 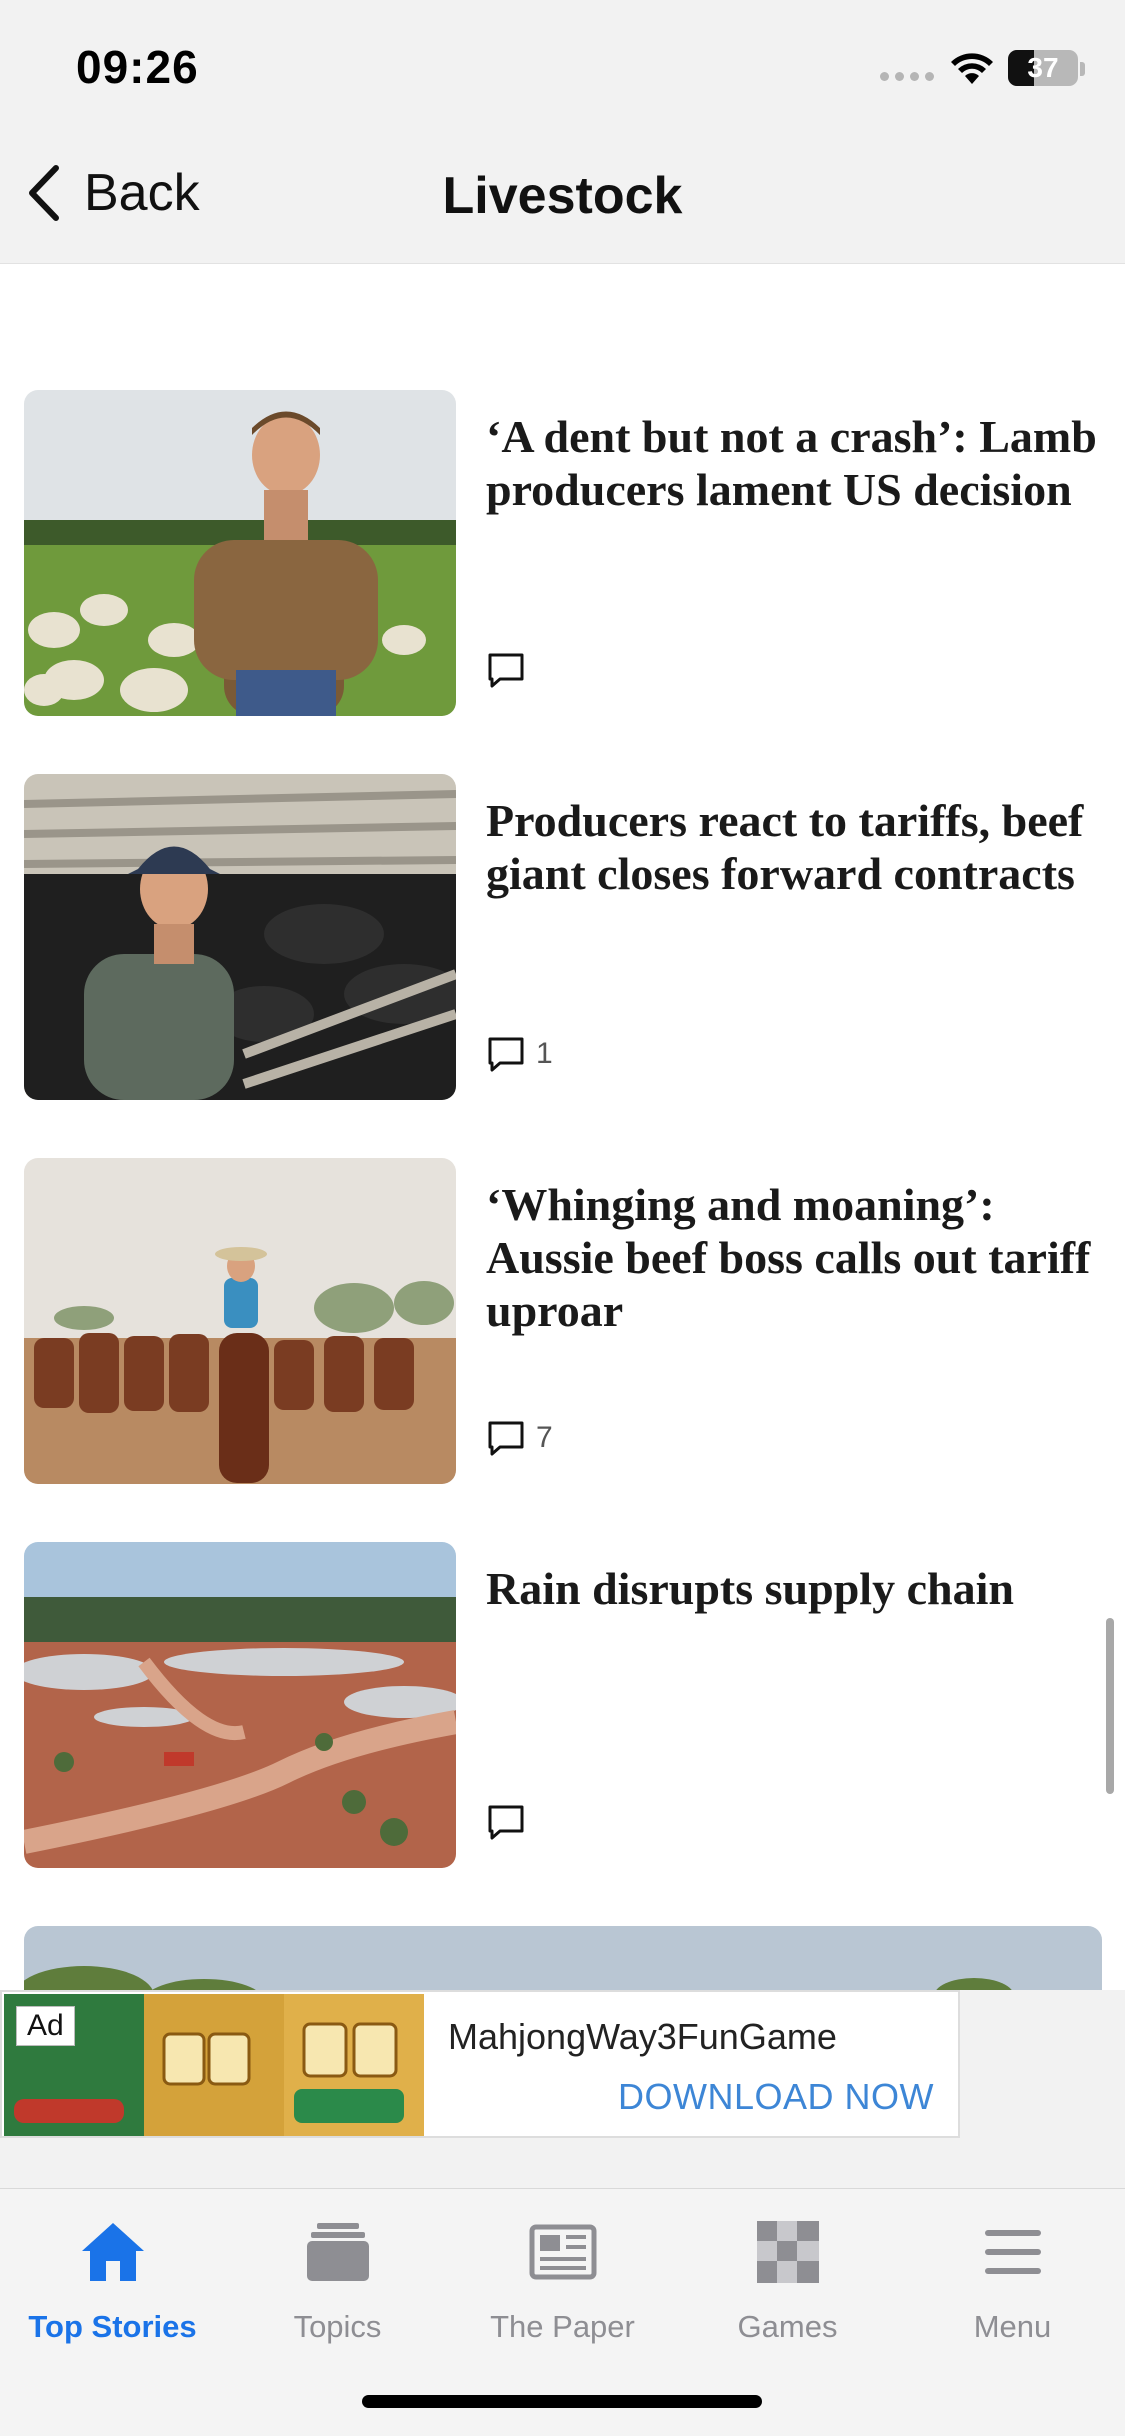 I want to click on battery-icon: 37, so click(x=1043, y=68).